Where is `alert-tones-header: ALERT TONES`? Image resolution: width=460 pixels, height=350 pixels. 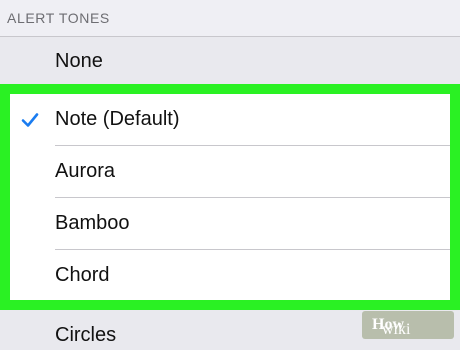
alert-tones-header: ALERT TONES is located at coordinates (230, 18).